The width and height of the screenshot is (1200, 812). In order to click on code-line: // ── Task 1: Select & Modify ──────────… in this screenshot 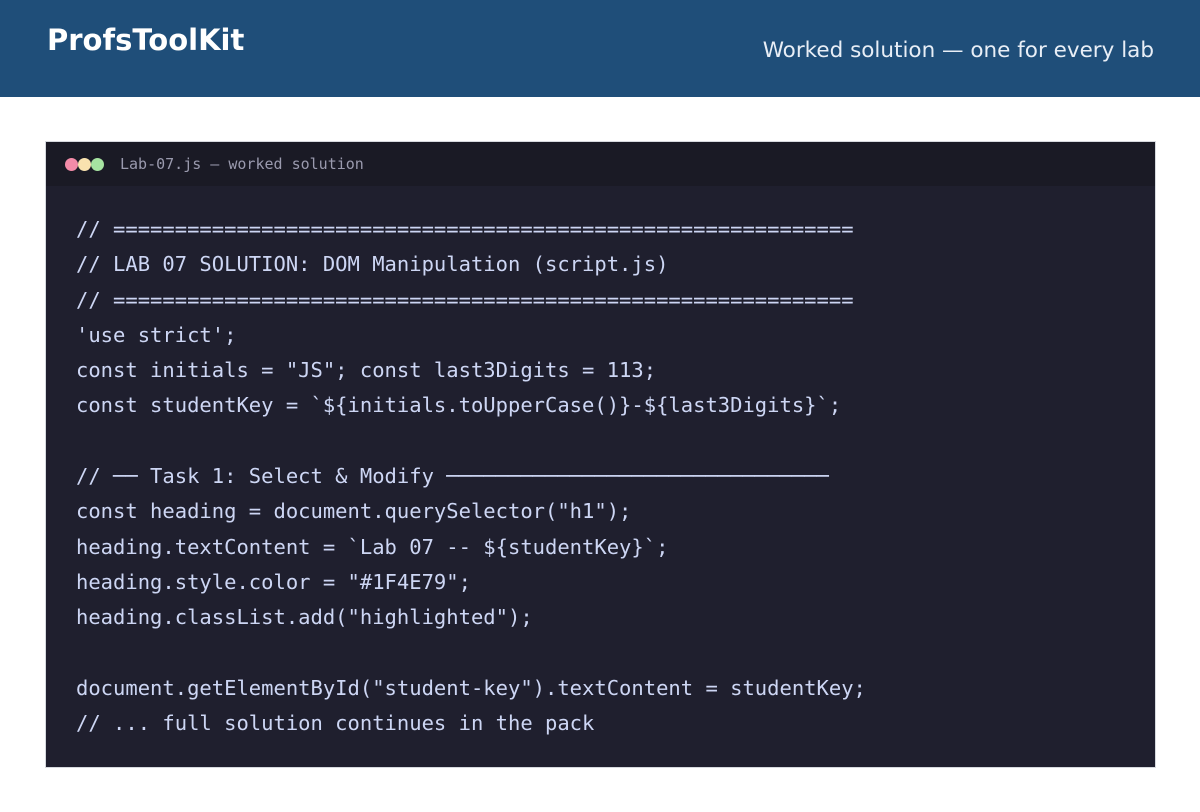, I will do `click(452, 476)`.